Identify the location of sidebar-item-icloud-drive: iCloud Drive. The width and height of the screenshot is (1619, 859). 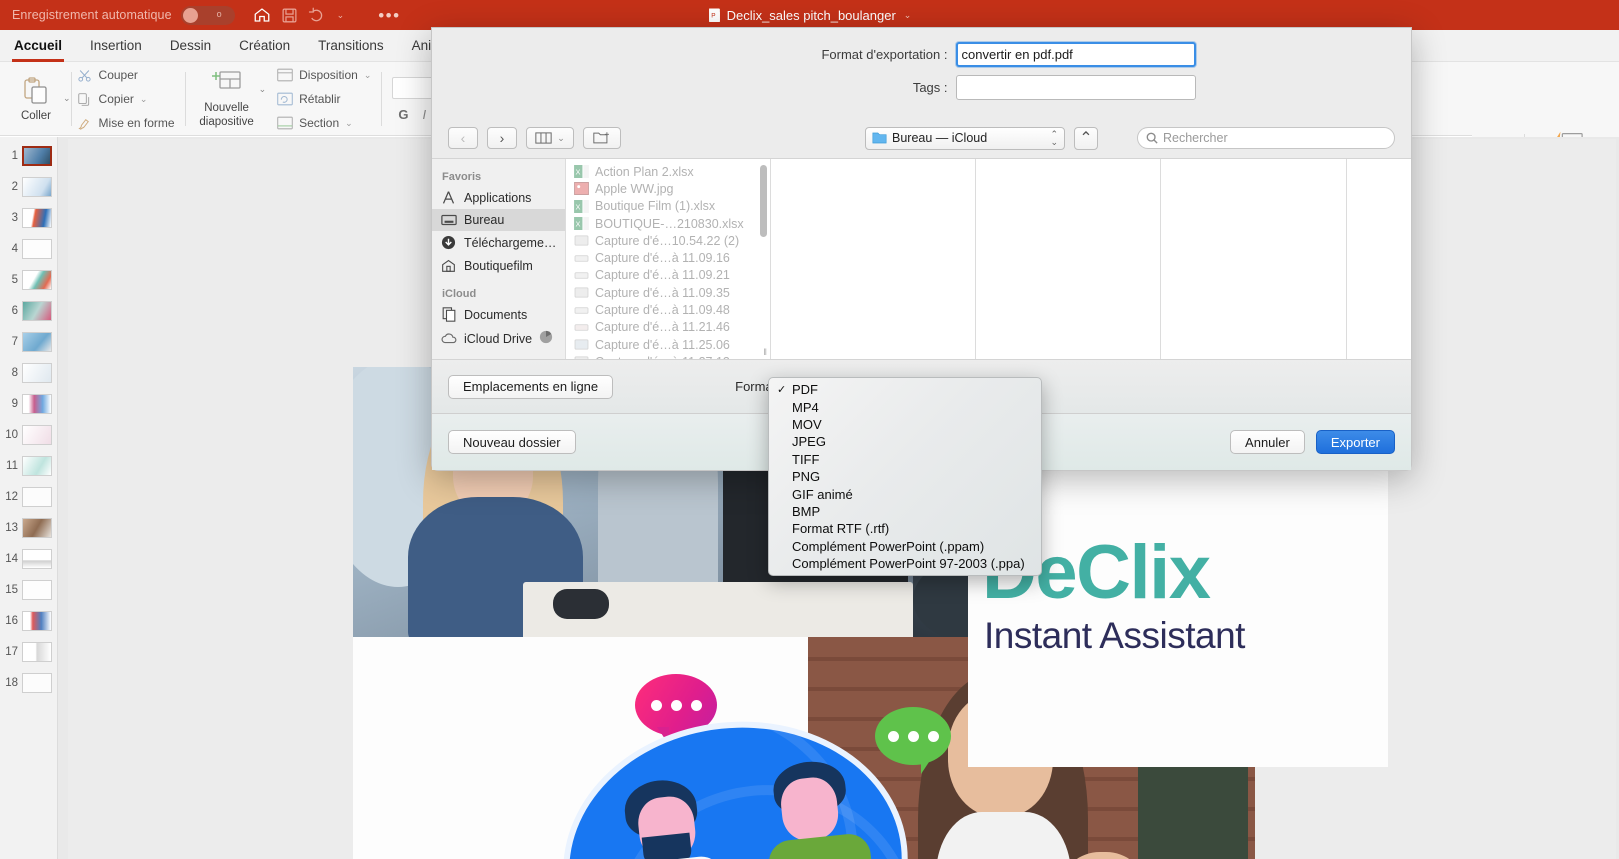
(498, 338).